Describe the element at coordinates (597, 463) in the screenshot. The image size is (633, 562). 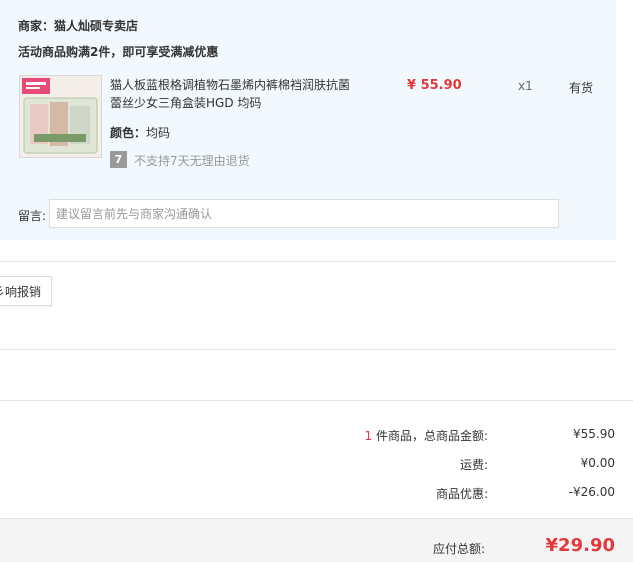
I see `shipping-amount: ¥0.00` at that location.